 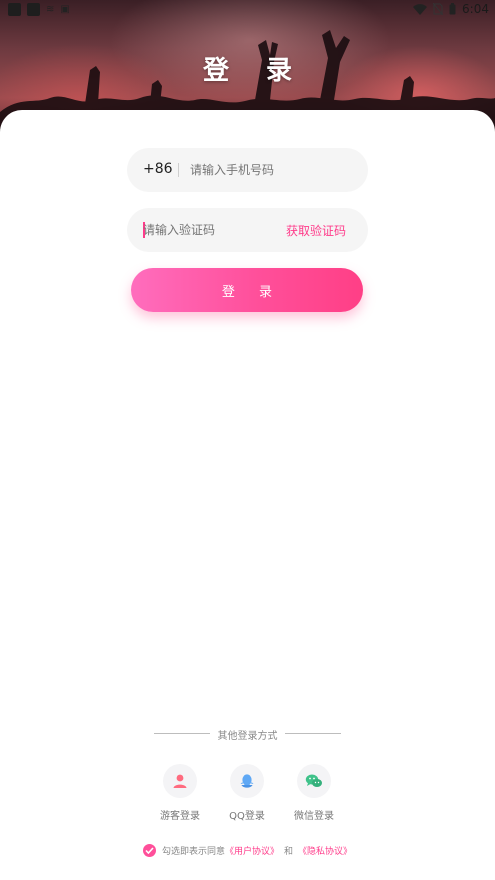 I want to click on status-left-icons: ≋ ▣, so click(x=39, y=9).